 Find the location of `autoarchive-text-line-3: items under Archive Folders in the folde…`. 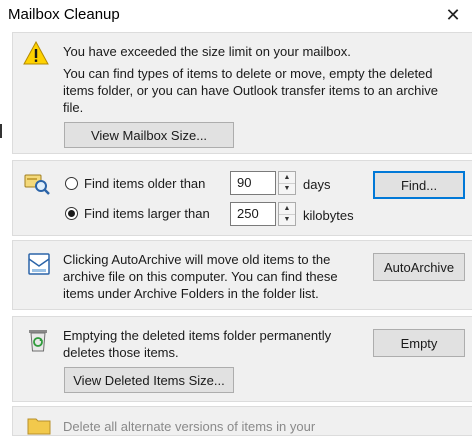

autoarchive-text-line-3: items under Archive Folders in the folde… is located at coordinates (191, 293).